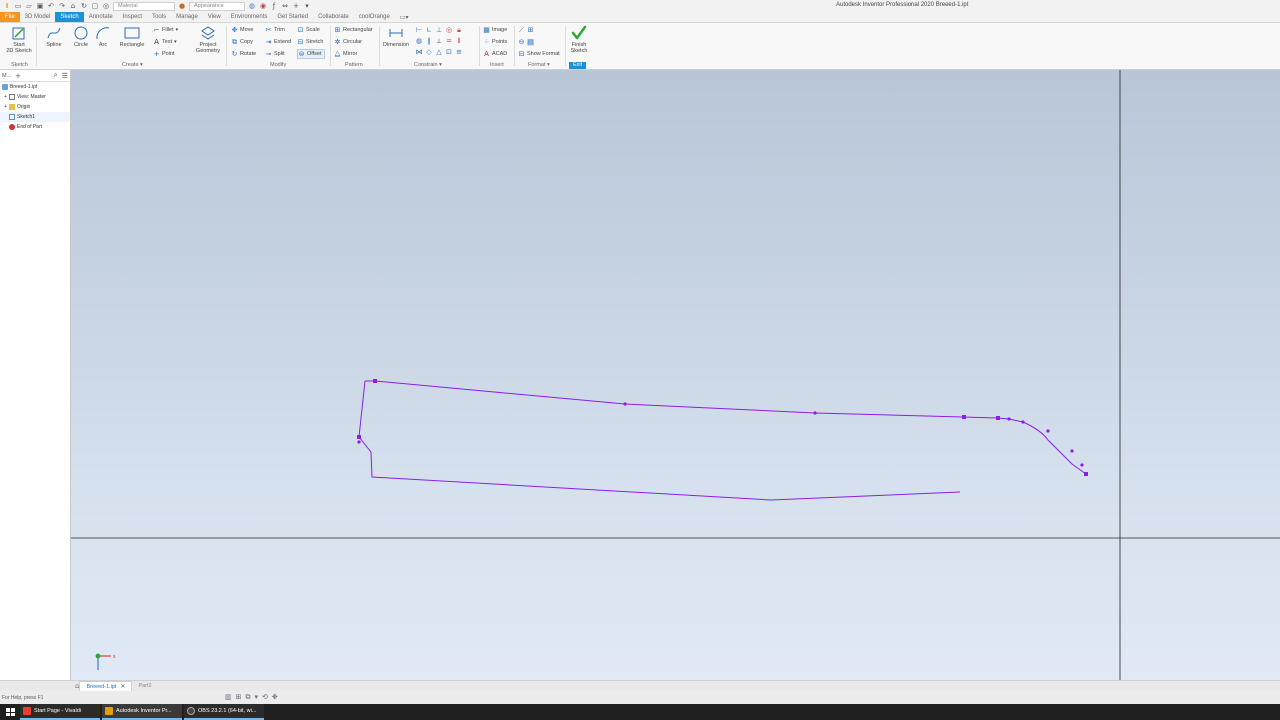  What do you see at coordinates (84, 6) in the screenshot?
I see `update-icon: ↻` at bounding box center [84, 6].